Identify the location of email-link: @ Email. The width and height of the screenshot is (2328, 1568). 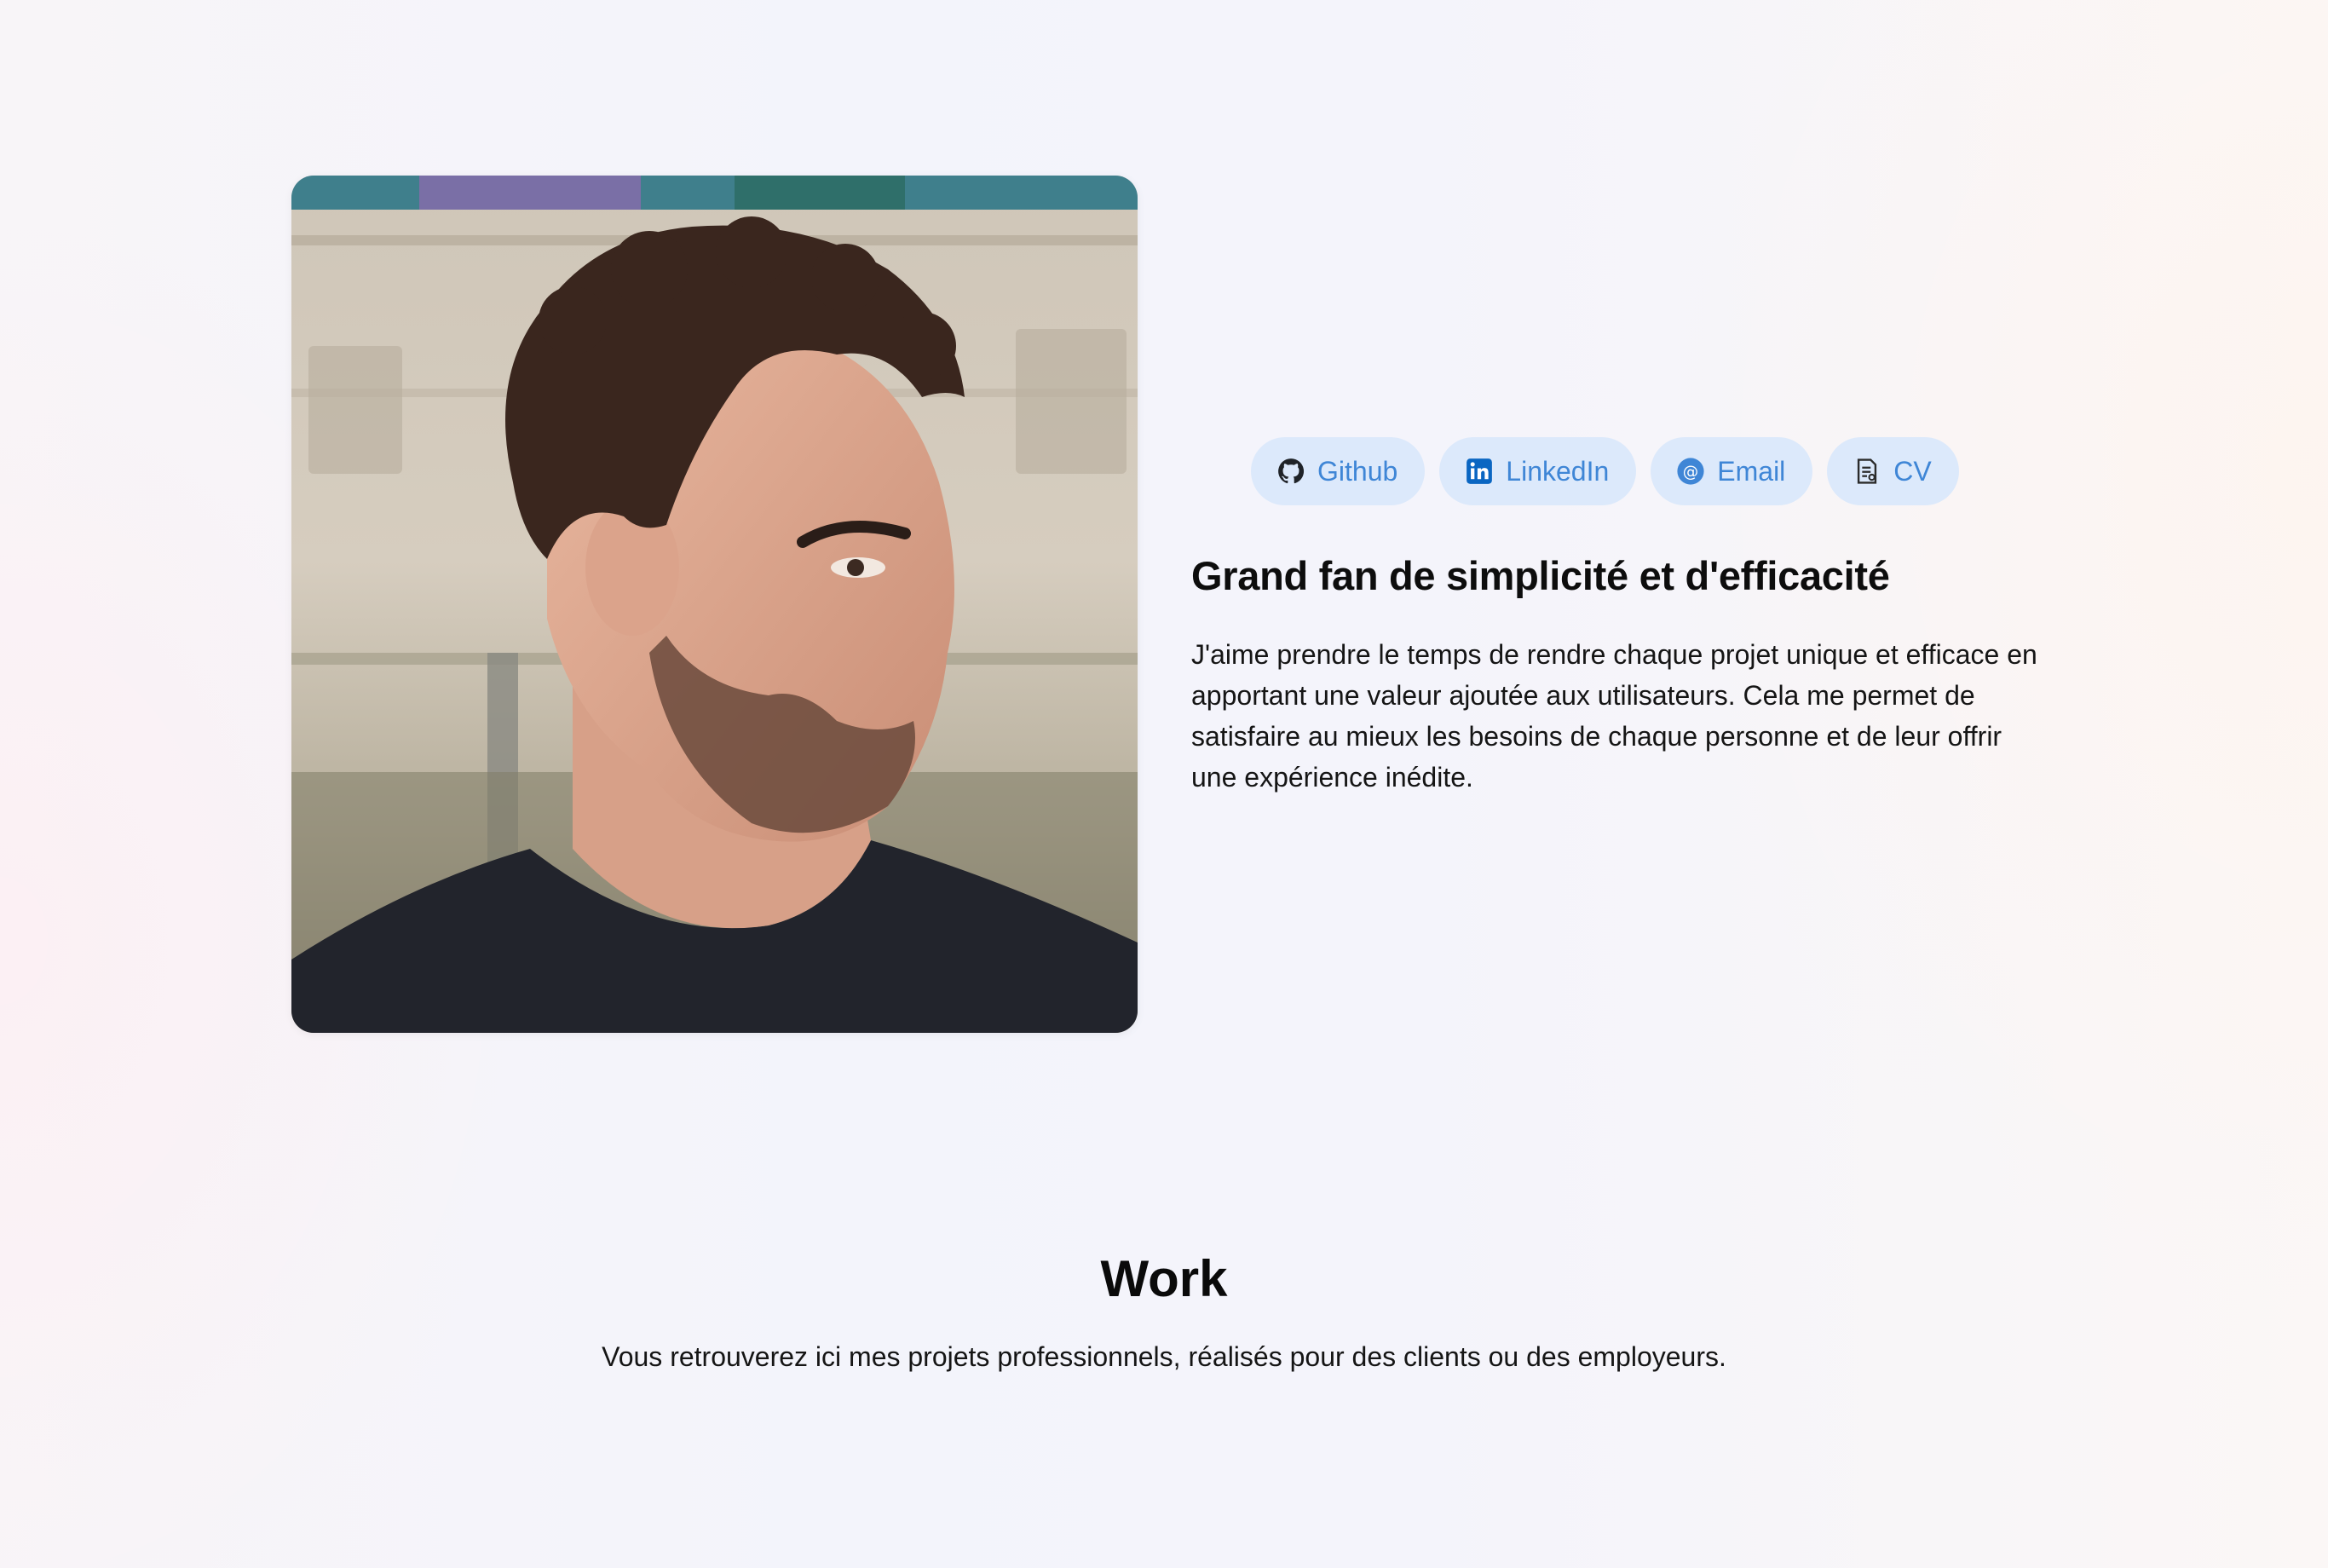
(1732, 471).